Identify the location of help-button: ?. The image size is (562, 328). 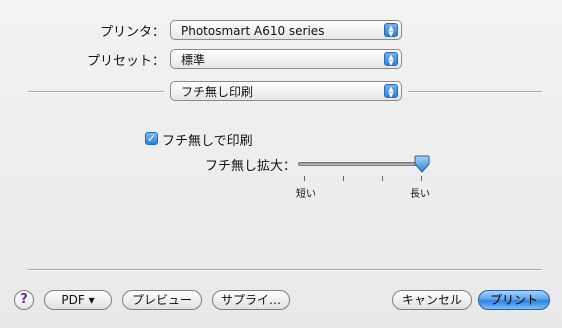
(24, 300).